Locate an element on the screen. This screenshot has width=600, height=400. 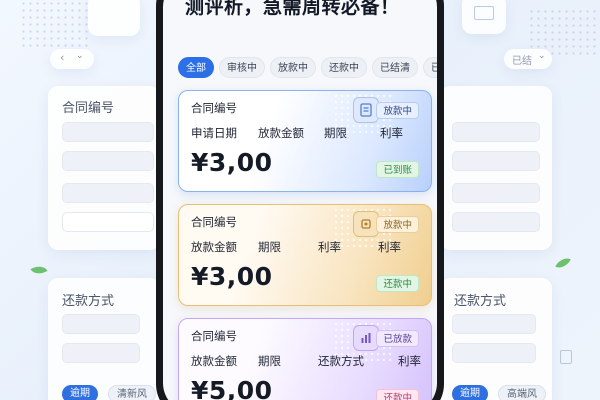
status-badge: 已放款 is located at coordinates (397, 338).